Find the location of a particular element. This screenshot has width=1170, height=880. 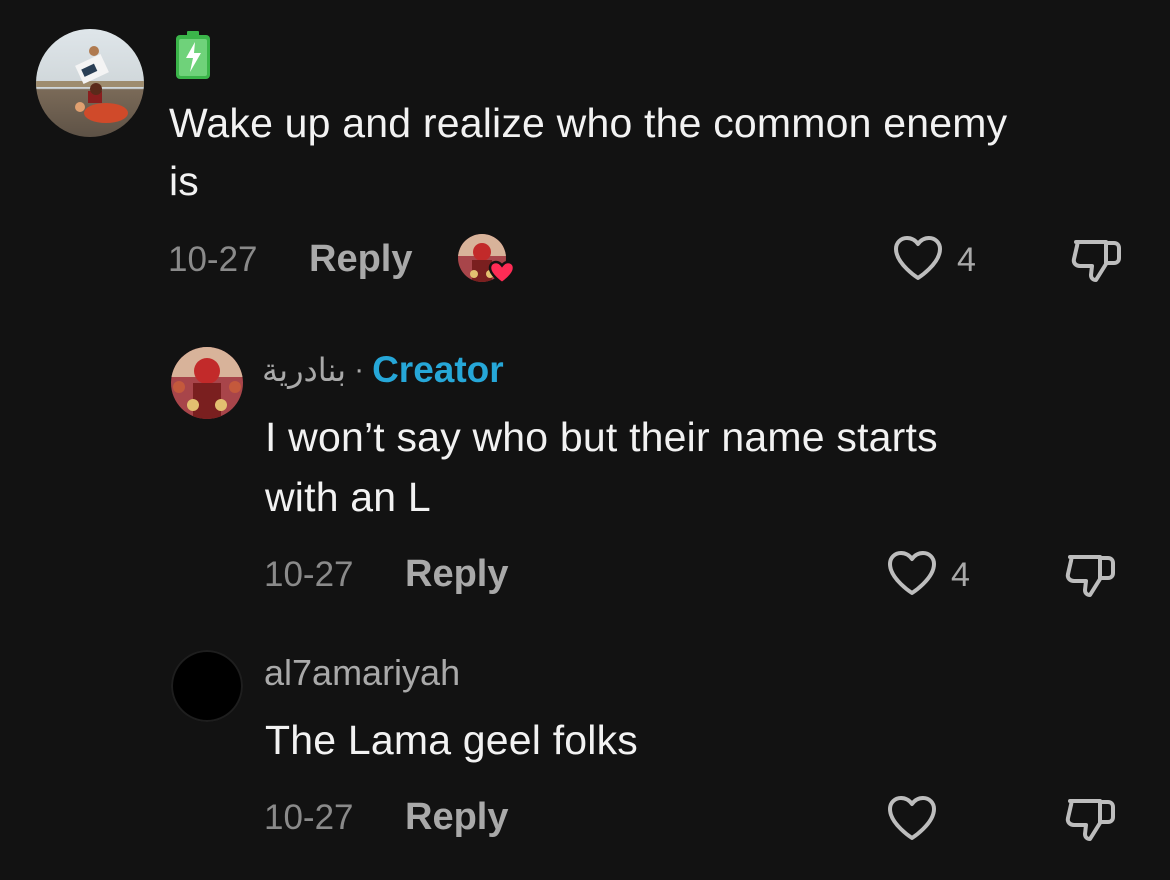

comment-text-line-1: The Lama geel folks is located at coordinates (452, 740).